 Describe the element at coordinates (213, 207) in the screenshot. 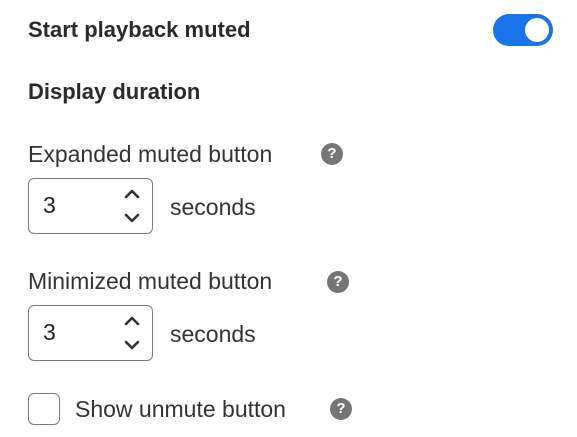

I see `expanded-unit-label: seconds` at that location.